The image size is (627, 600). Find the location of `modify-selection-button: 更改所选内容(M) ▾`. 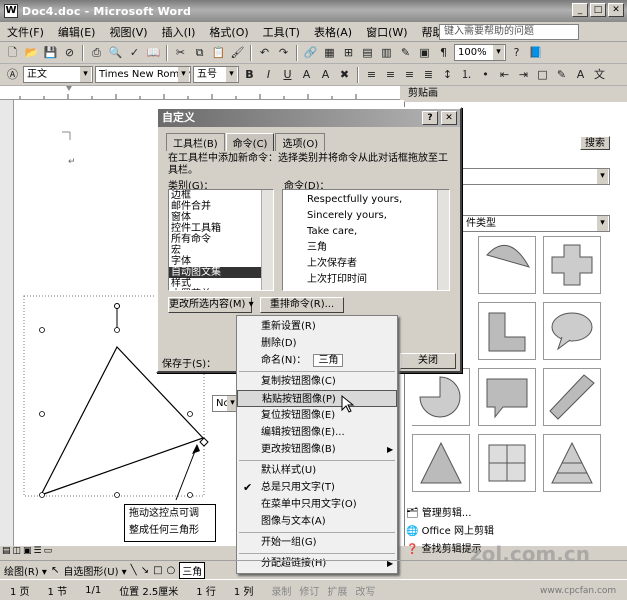

modify-selection-button: 更改所选内容(M) ▾ is located at coordinates (211, 305).